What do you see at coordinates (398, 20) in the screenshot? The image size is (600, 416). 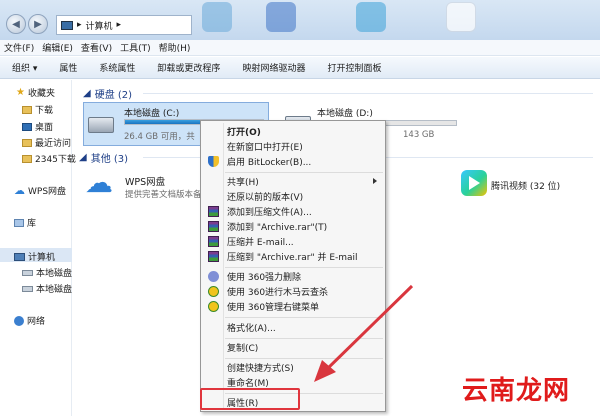 I see `background-app-icons` at bounding box center [398, 20].